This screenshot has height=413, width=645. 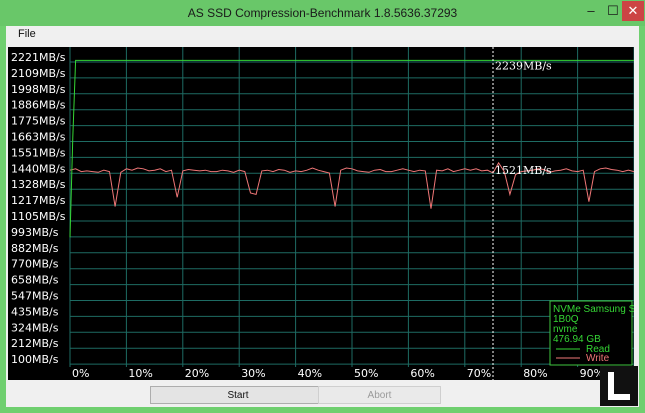 What do you see at coordinates (619, 397) in the screenshot?
I see `watermark-logo-foot` at bounding box center [619, 397].